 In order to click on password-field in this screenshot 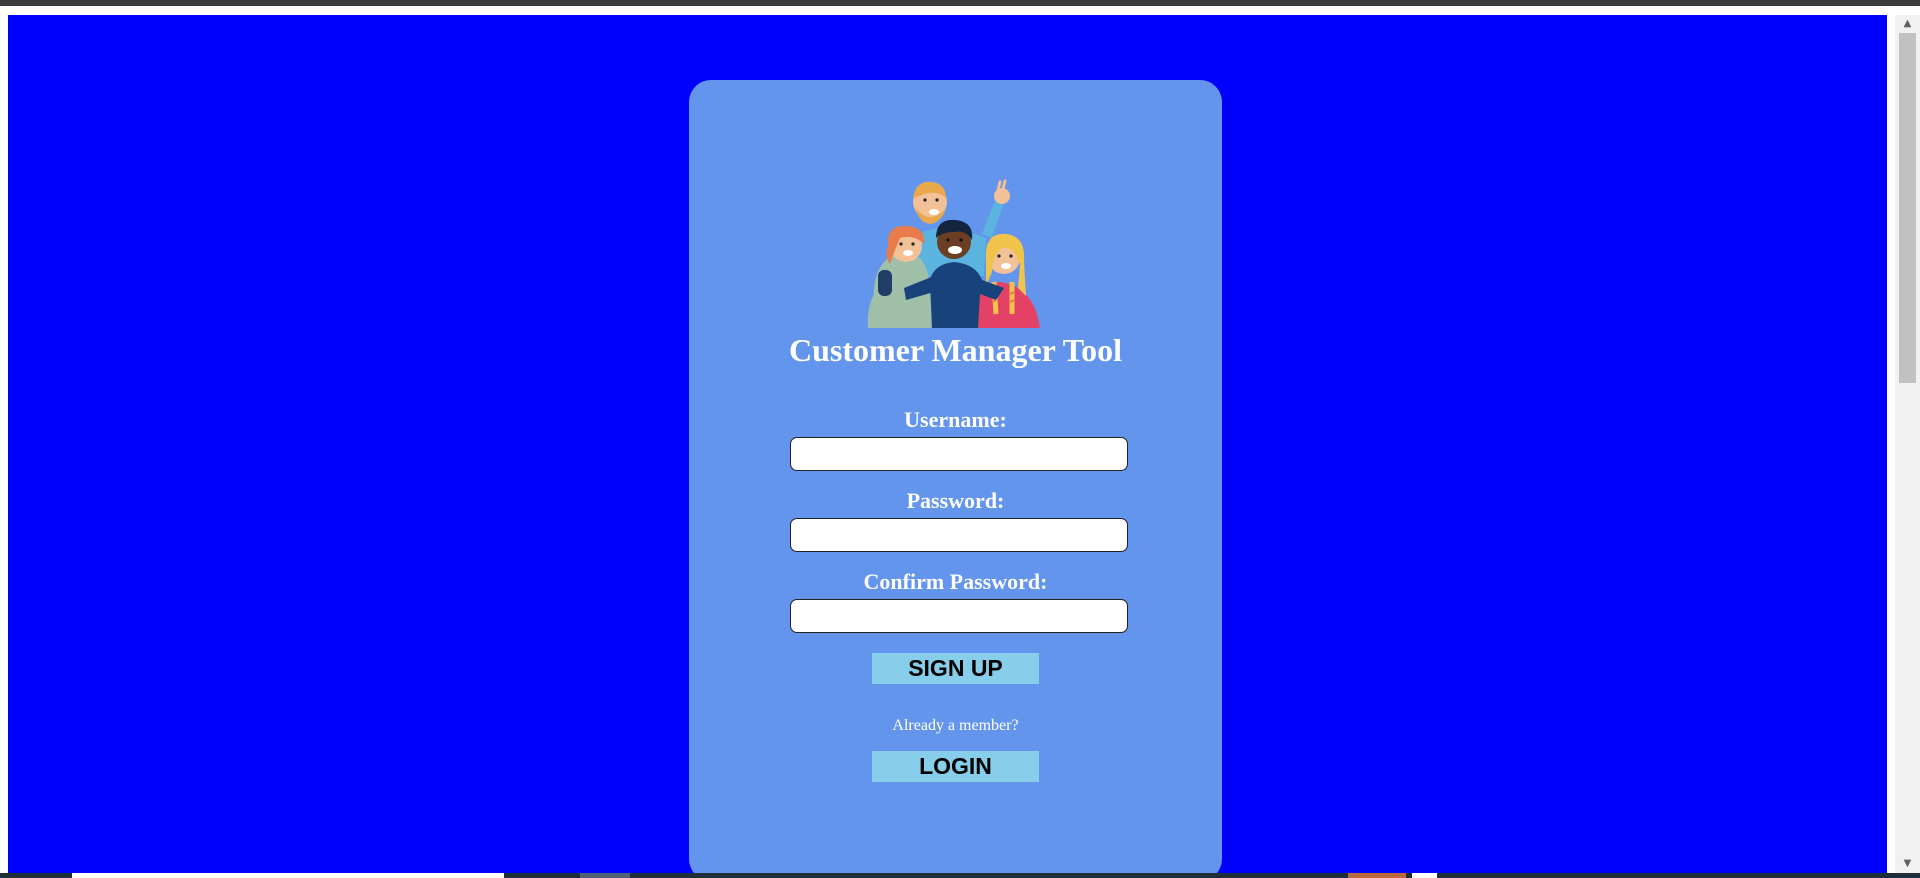, I will do `click(959, 535)`.